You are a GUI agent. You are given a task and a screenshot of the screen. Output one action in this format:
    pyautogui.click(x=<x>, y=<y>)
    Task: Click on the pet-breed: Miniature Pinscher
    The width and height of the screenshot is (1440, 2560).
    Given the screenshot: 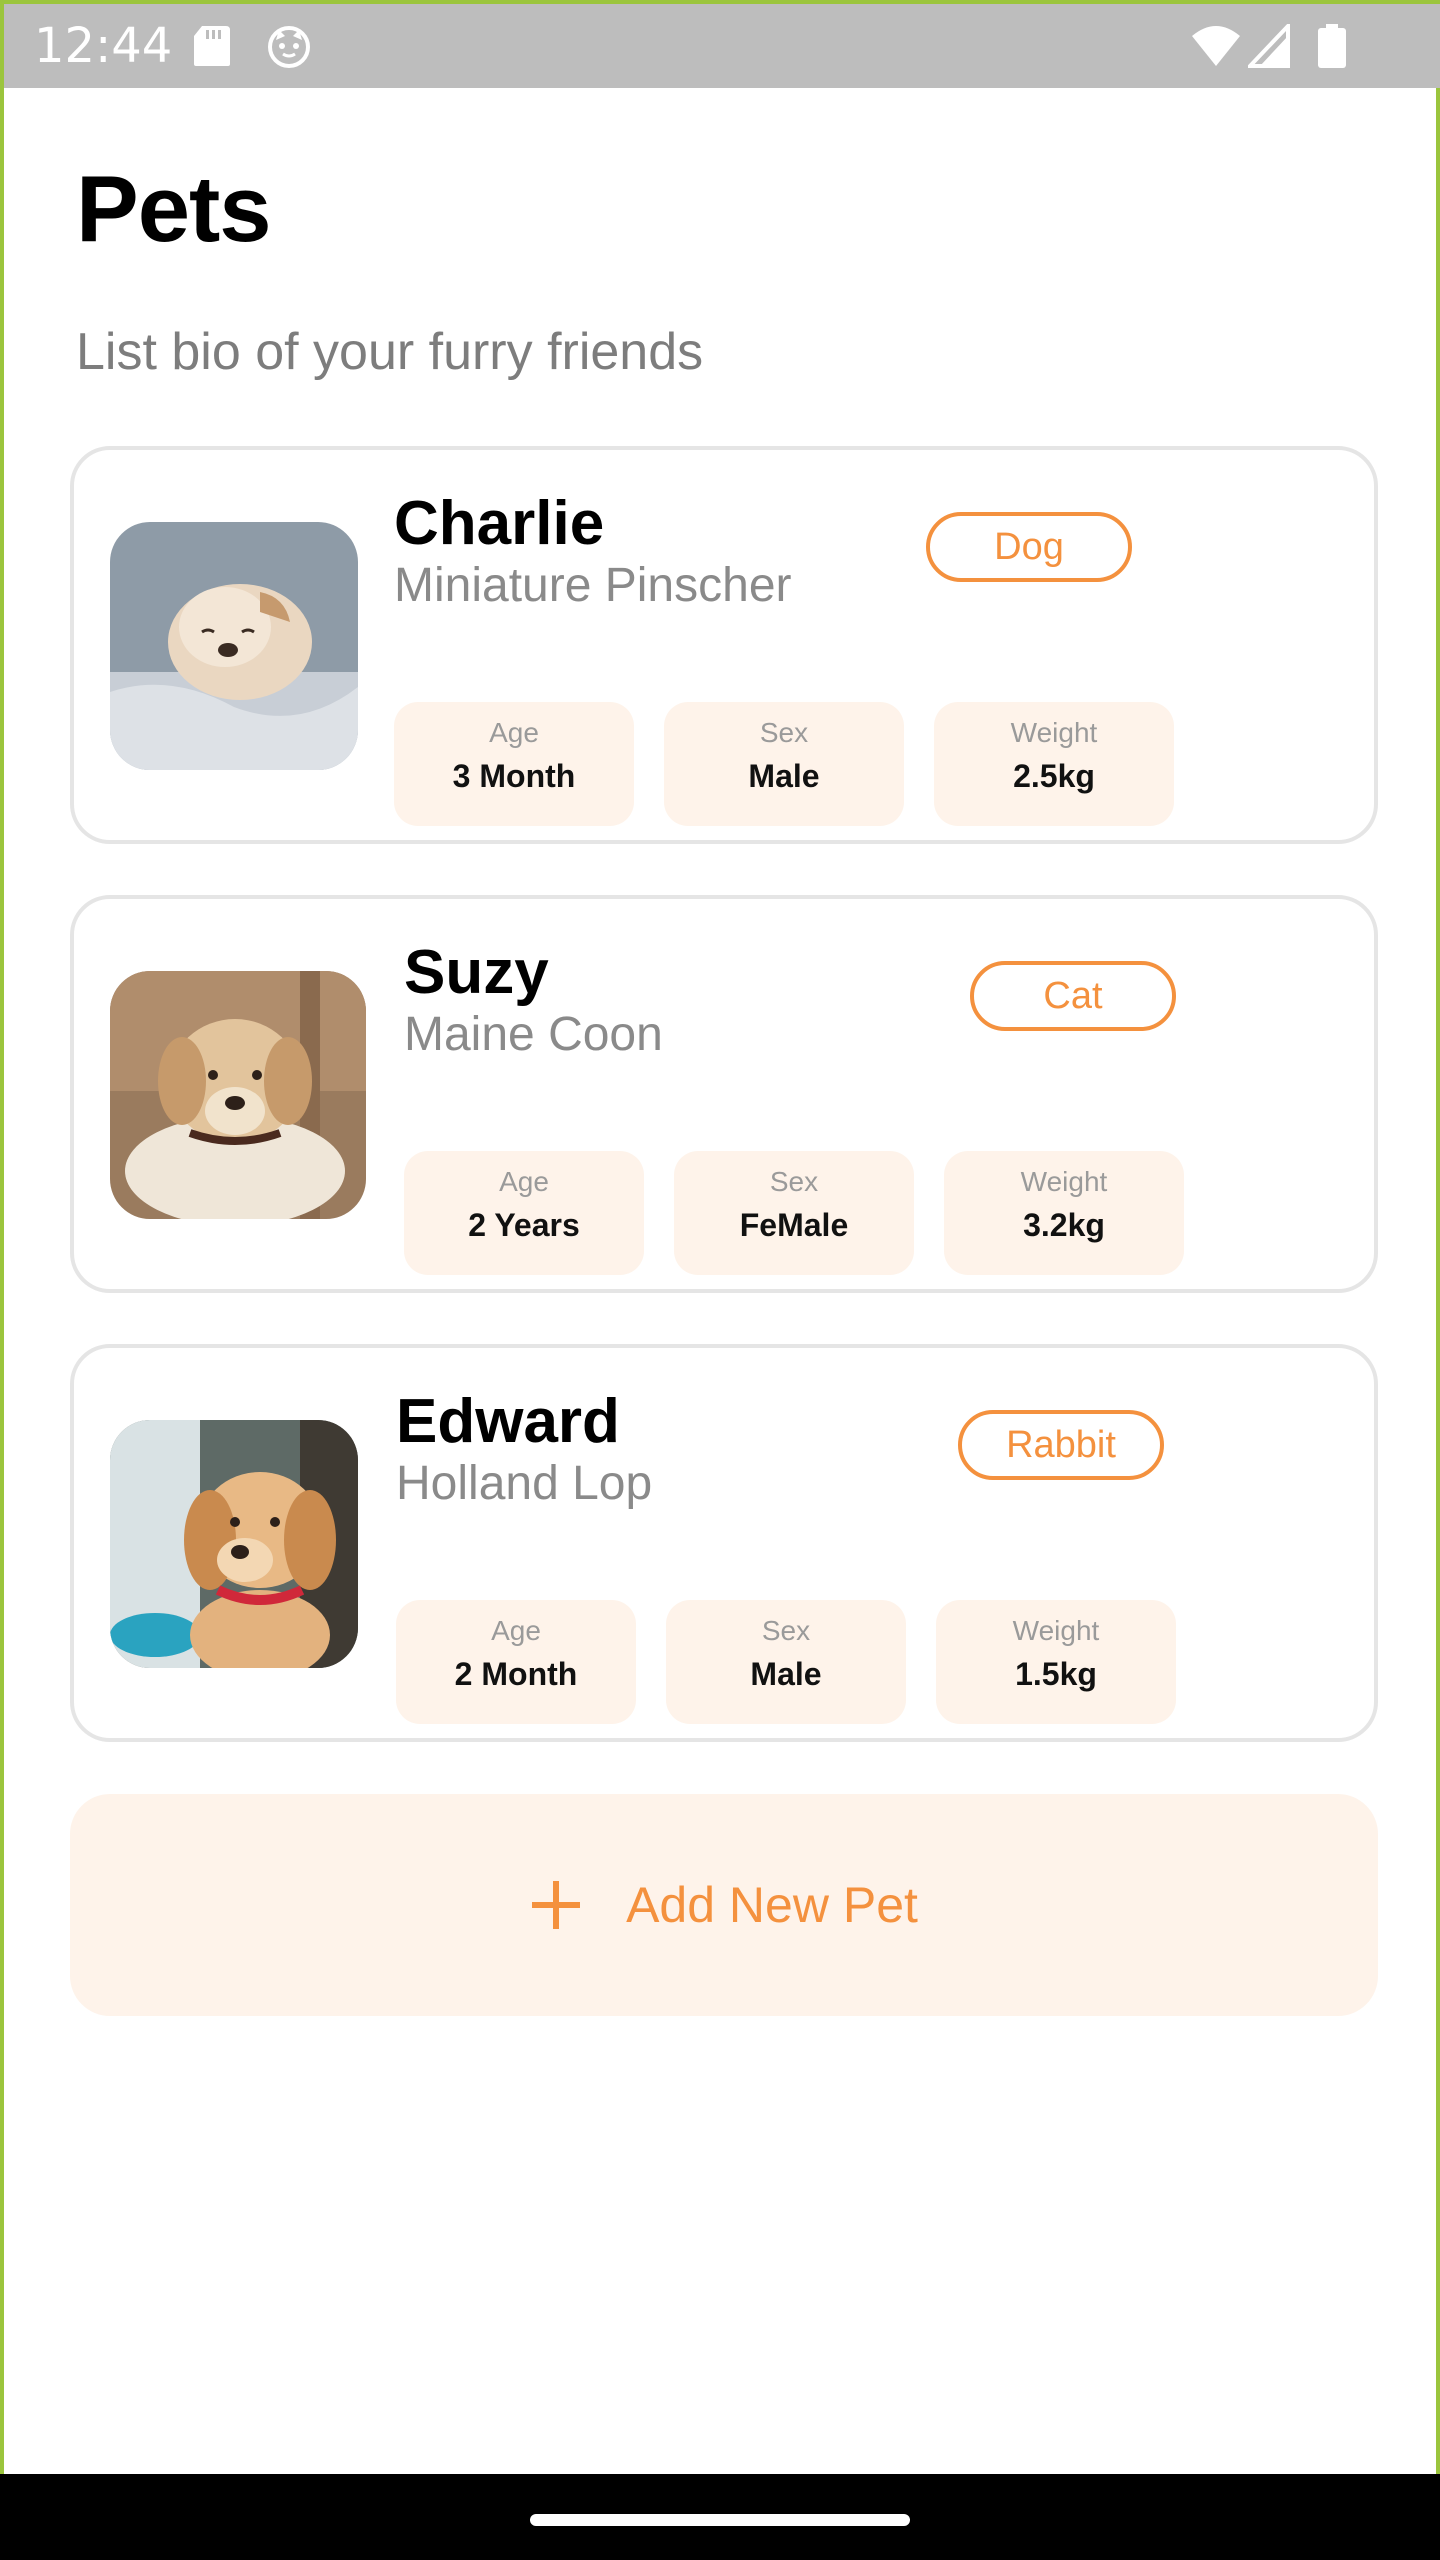 What is the action you would take?
    pyautogui.click(x=593, y=585)
    